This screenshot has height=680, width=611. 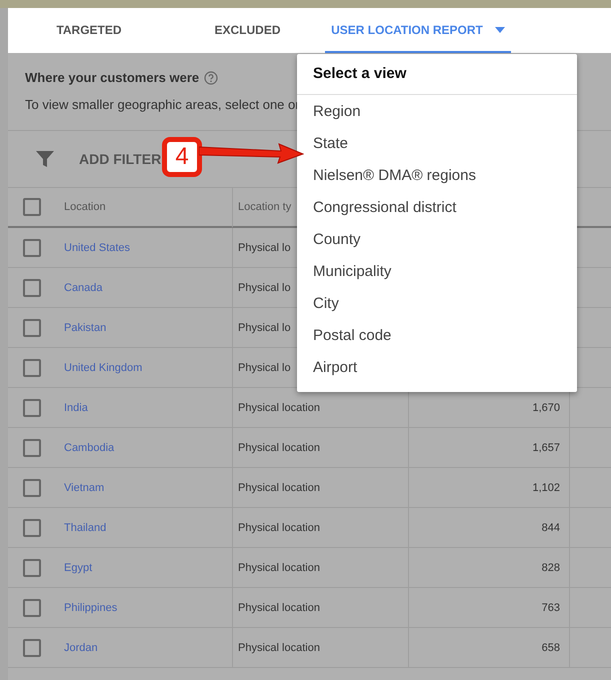 I want to click on menu-item: Airport, so click(x=437, y=367).